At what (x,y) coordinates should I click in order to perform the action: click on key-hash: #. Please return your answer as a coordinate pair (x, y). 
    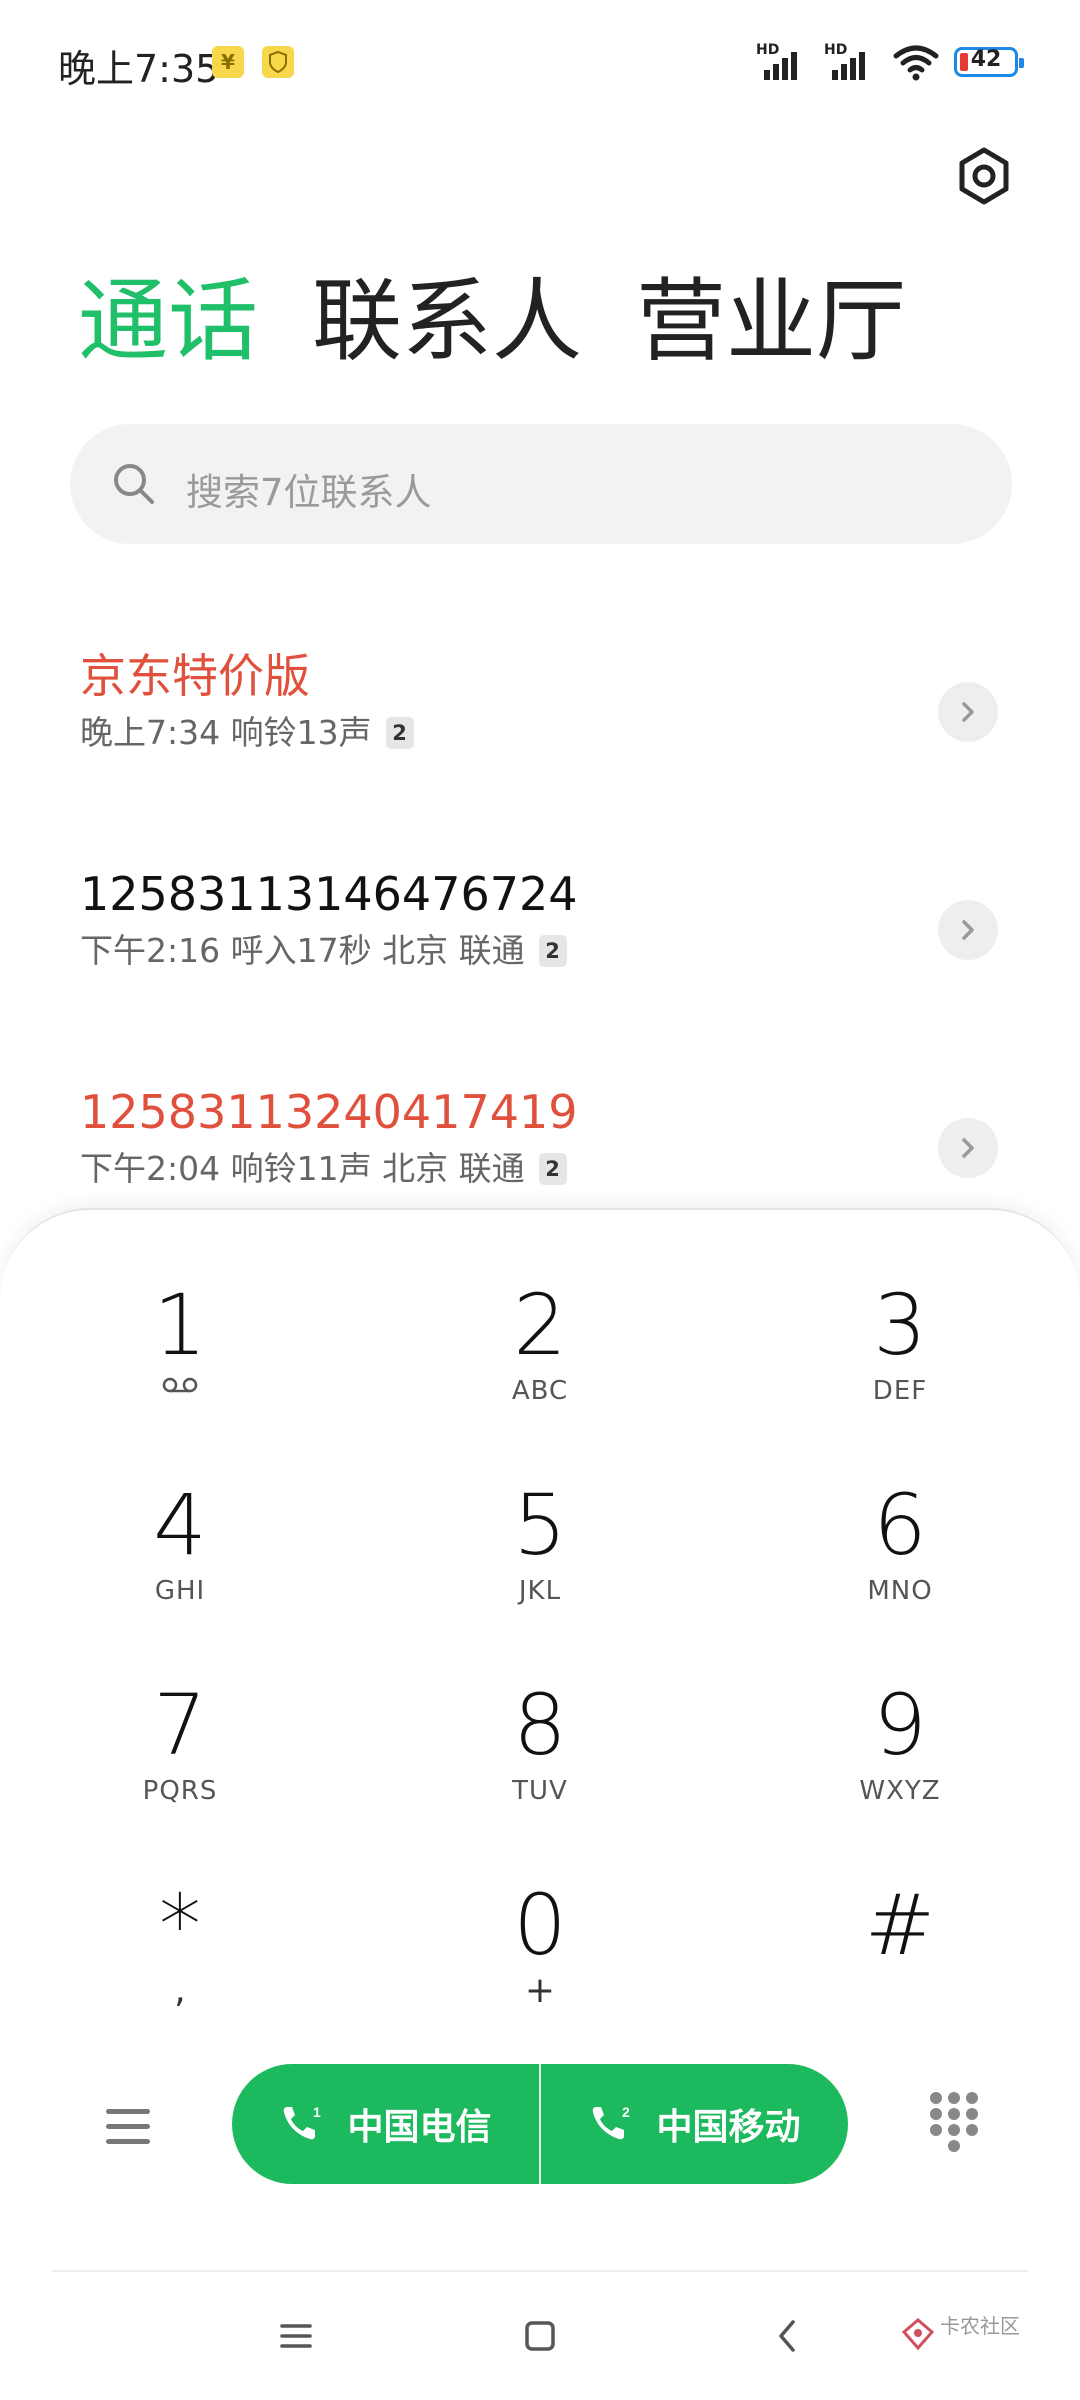
    Looking at the image, I should click on (900, 1965).